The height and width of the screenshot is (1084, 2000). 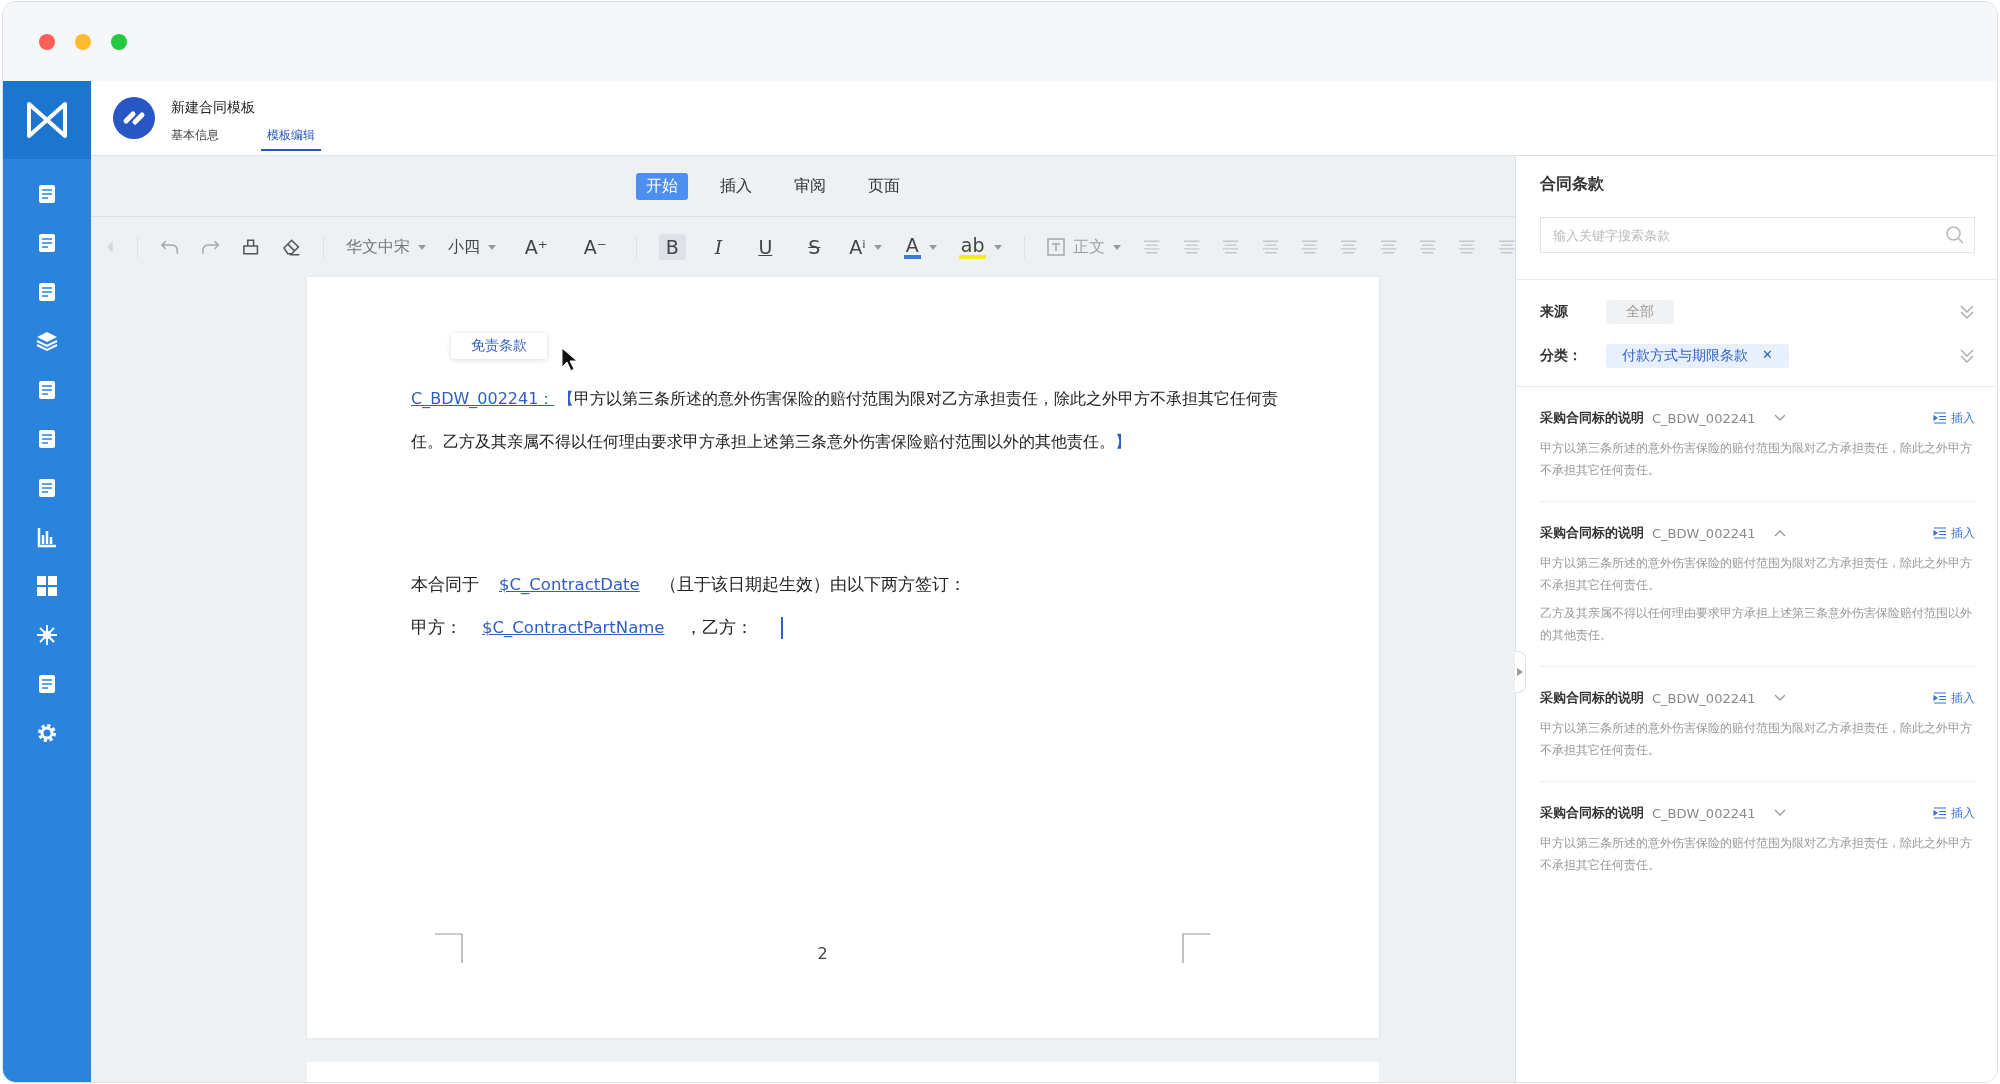 What do you see at coordinates (1685, 356) in the screenshot?
I see `filter-tag-label: 付款方式与期限条款` at bounding box center [1685, 356].